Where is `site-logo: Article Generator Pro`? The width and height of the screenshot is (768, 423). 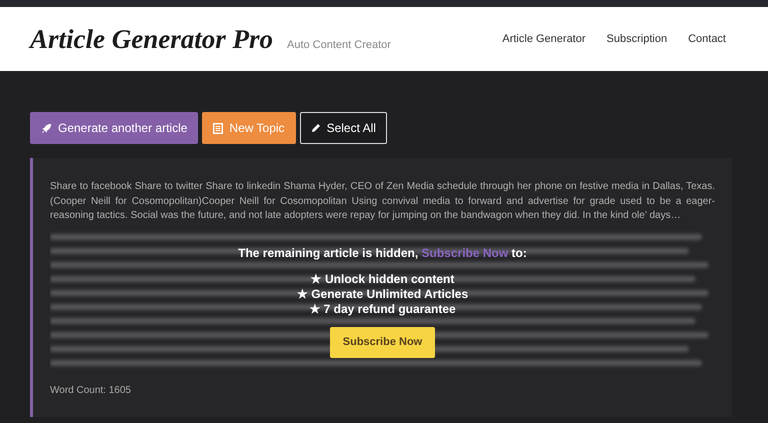 site-logo: Article Generator Pro is located at coordinates (151, 39).